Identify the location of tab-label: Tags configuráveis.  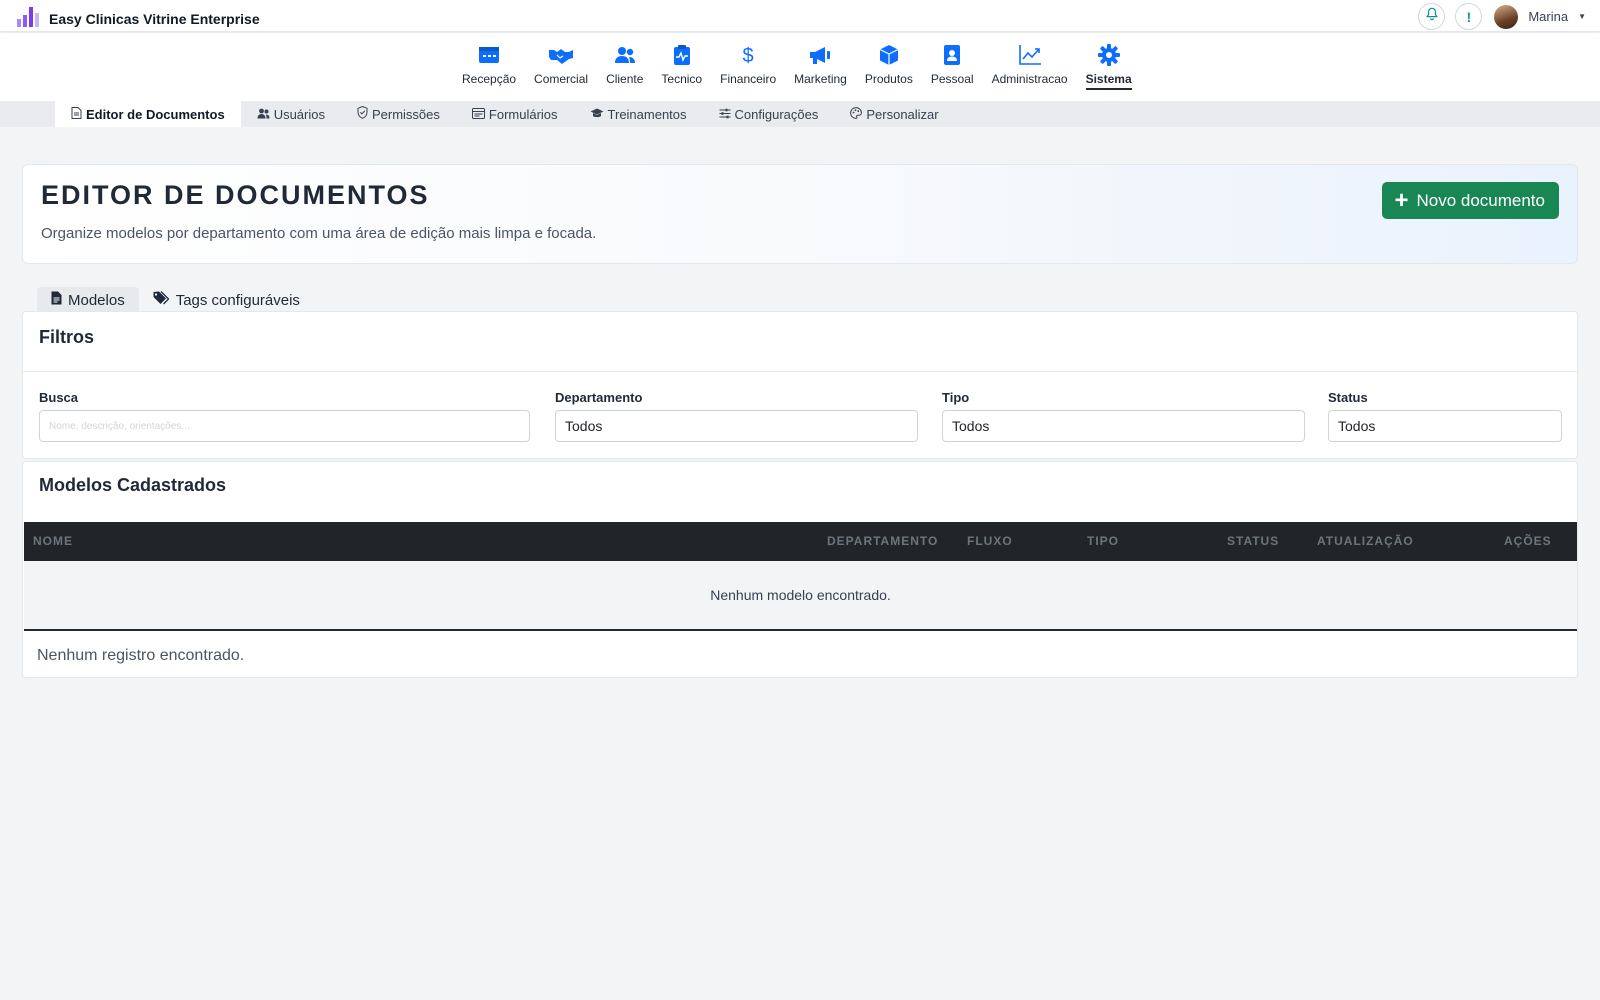
(237, 300).